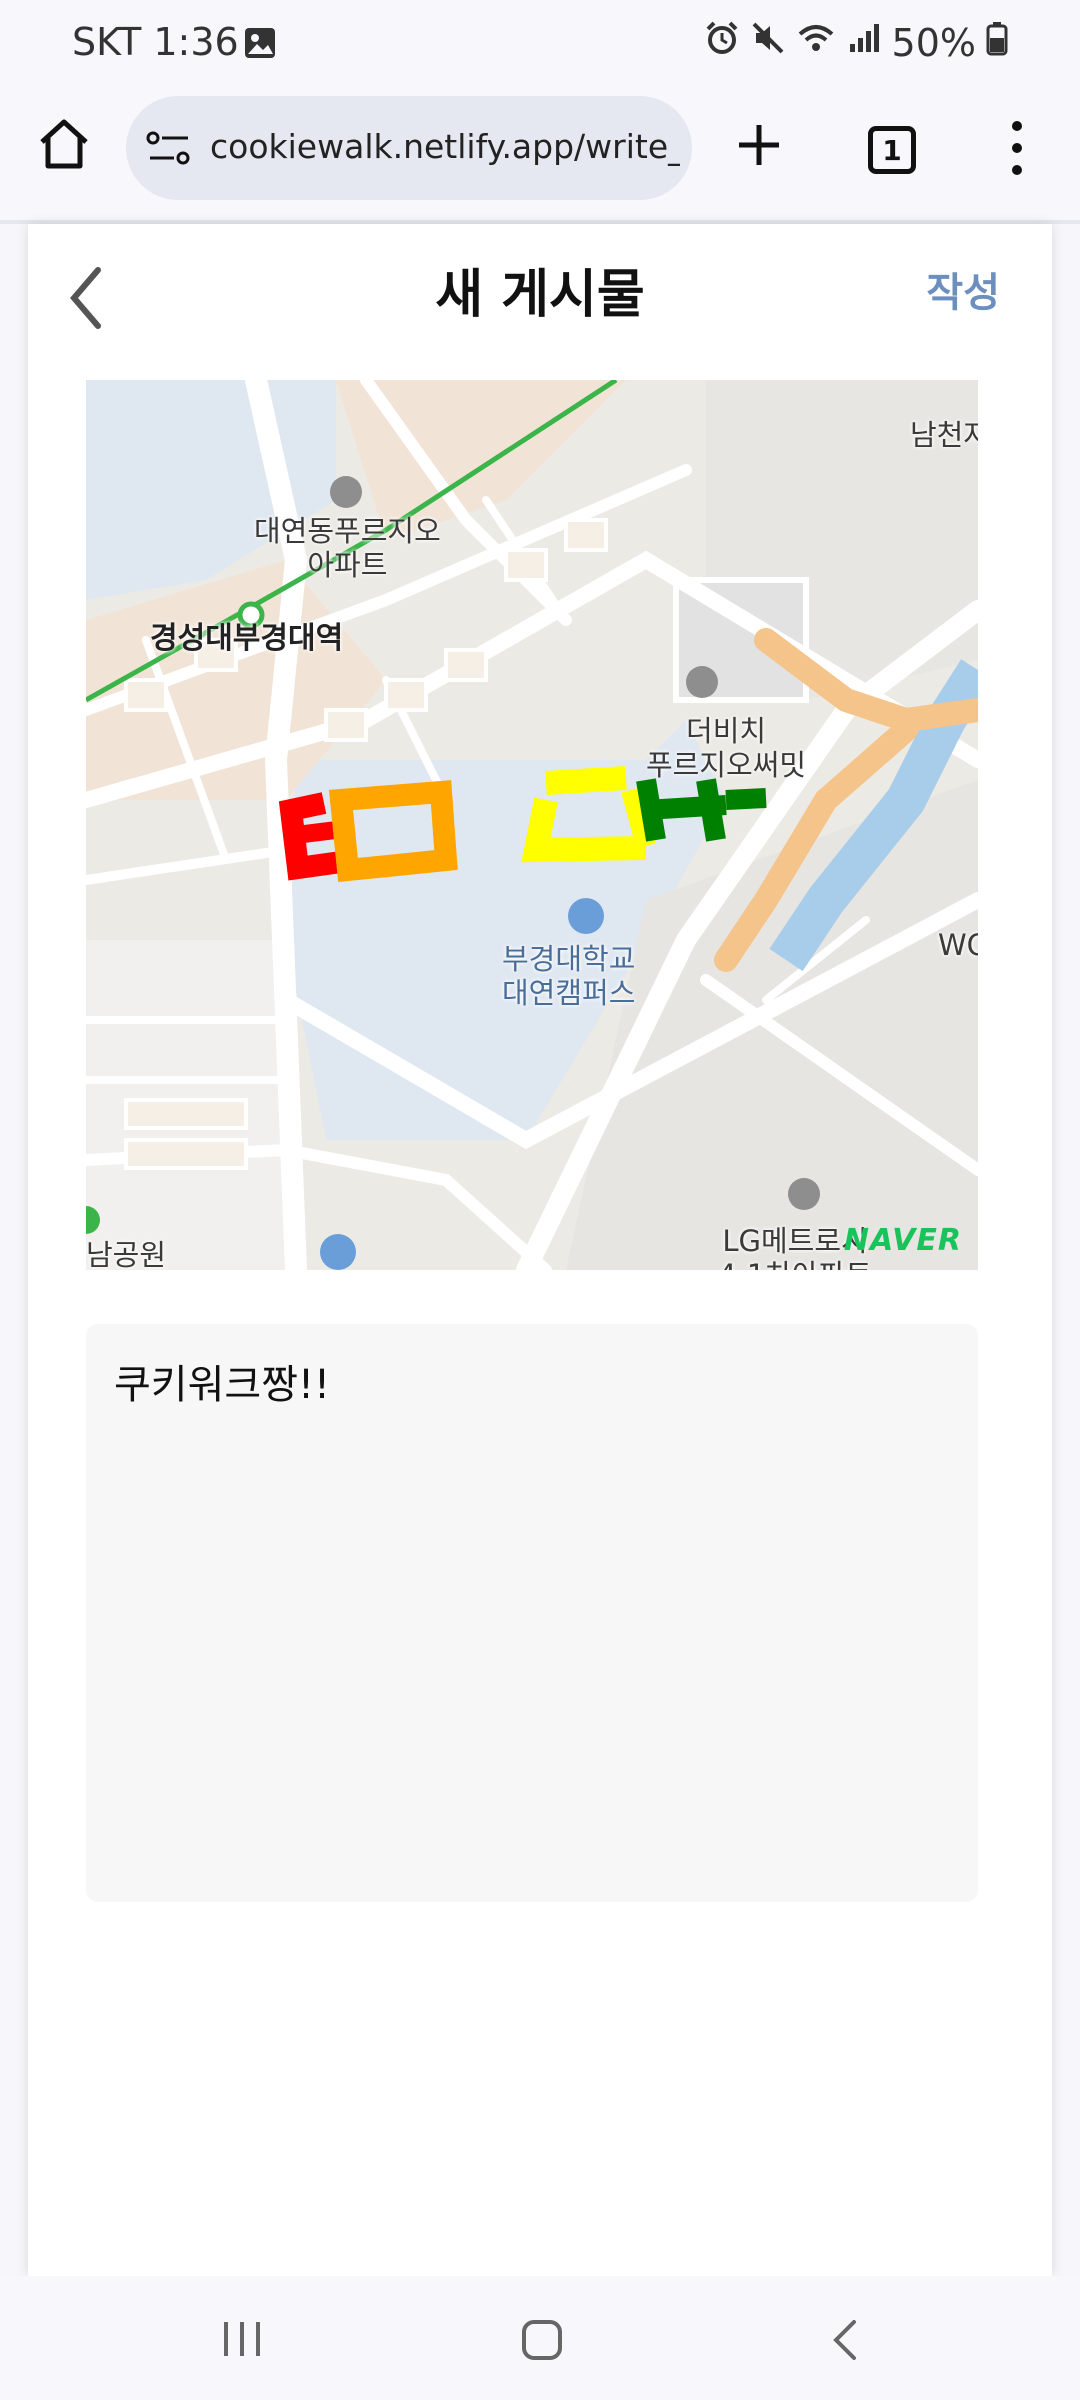 The height and width of the screenshot is (2400, 1080). Describe the element at coordinates (445, 146) in the screenshot. I see `url-text: cookiewalk.netlify.app/write_gr` at that location.